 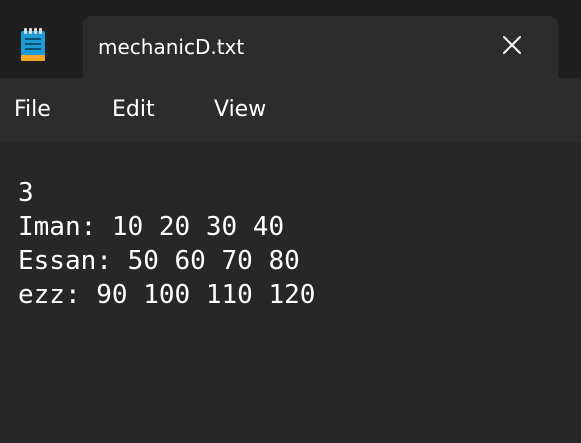 What do you see at coordinates (240, 110) in the screenshot?
I see `menu-view: View` at bounding box center [240, 110].